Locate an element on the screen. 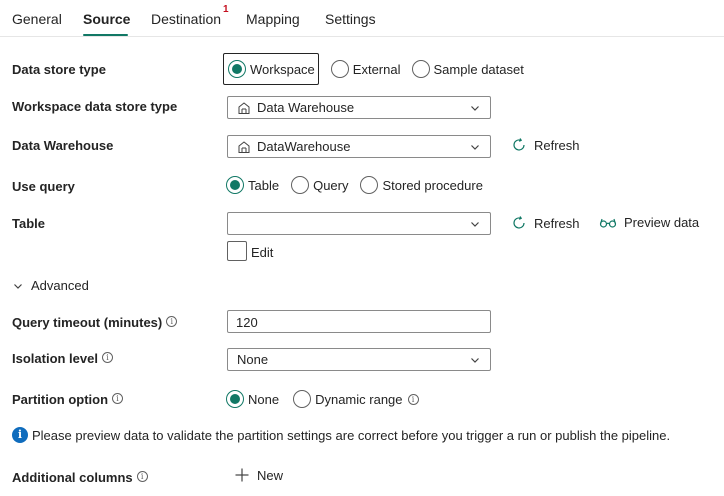 This screenshot has width=724, height=496. refresh-table-button: Refresh is located at coordinates (545, 223).